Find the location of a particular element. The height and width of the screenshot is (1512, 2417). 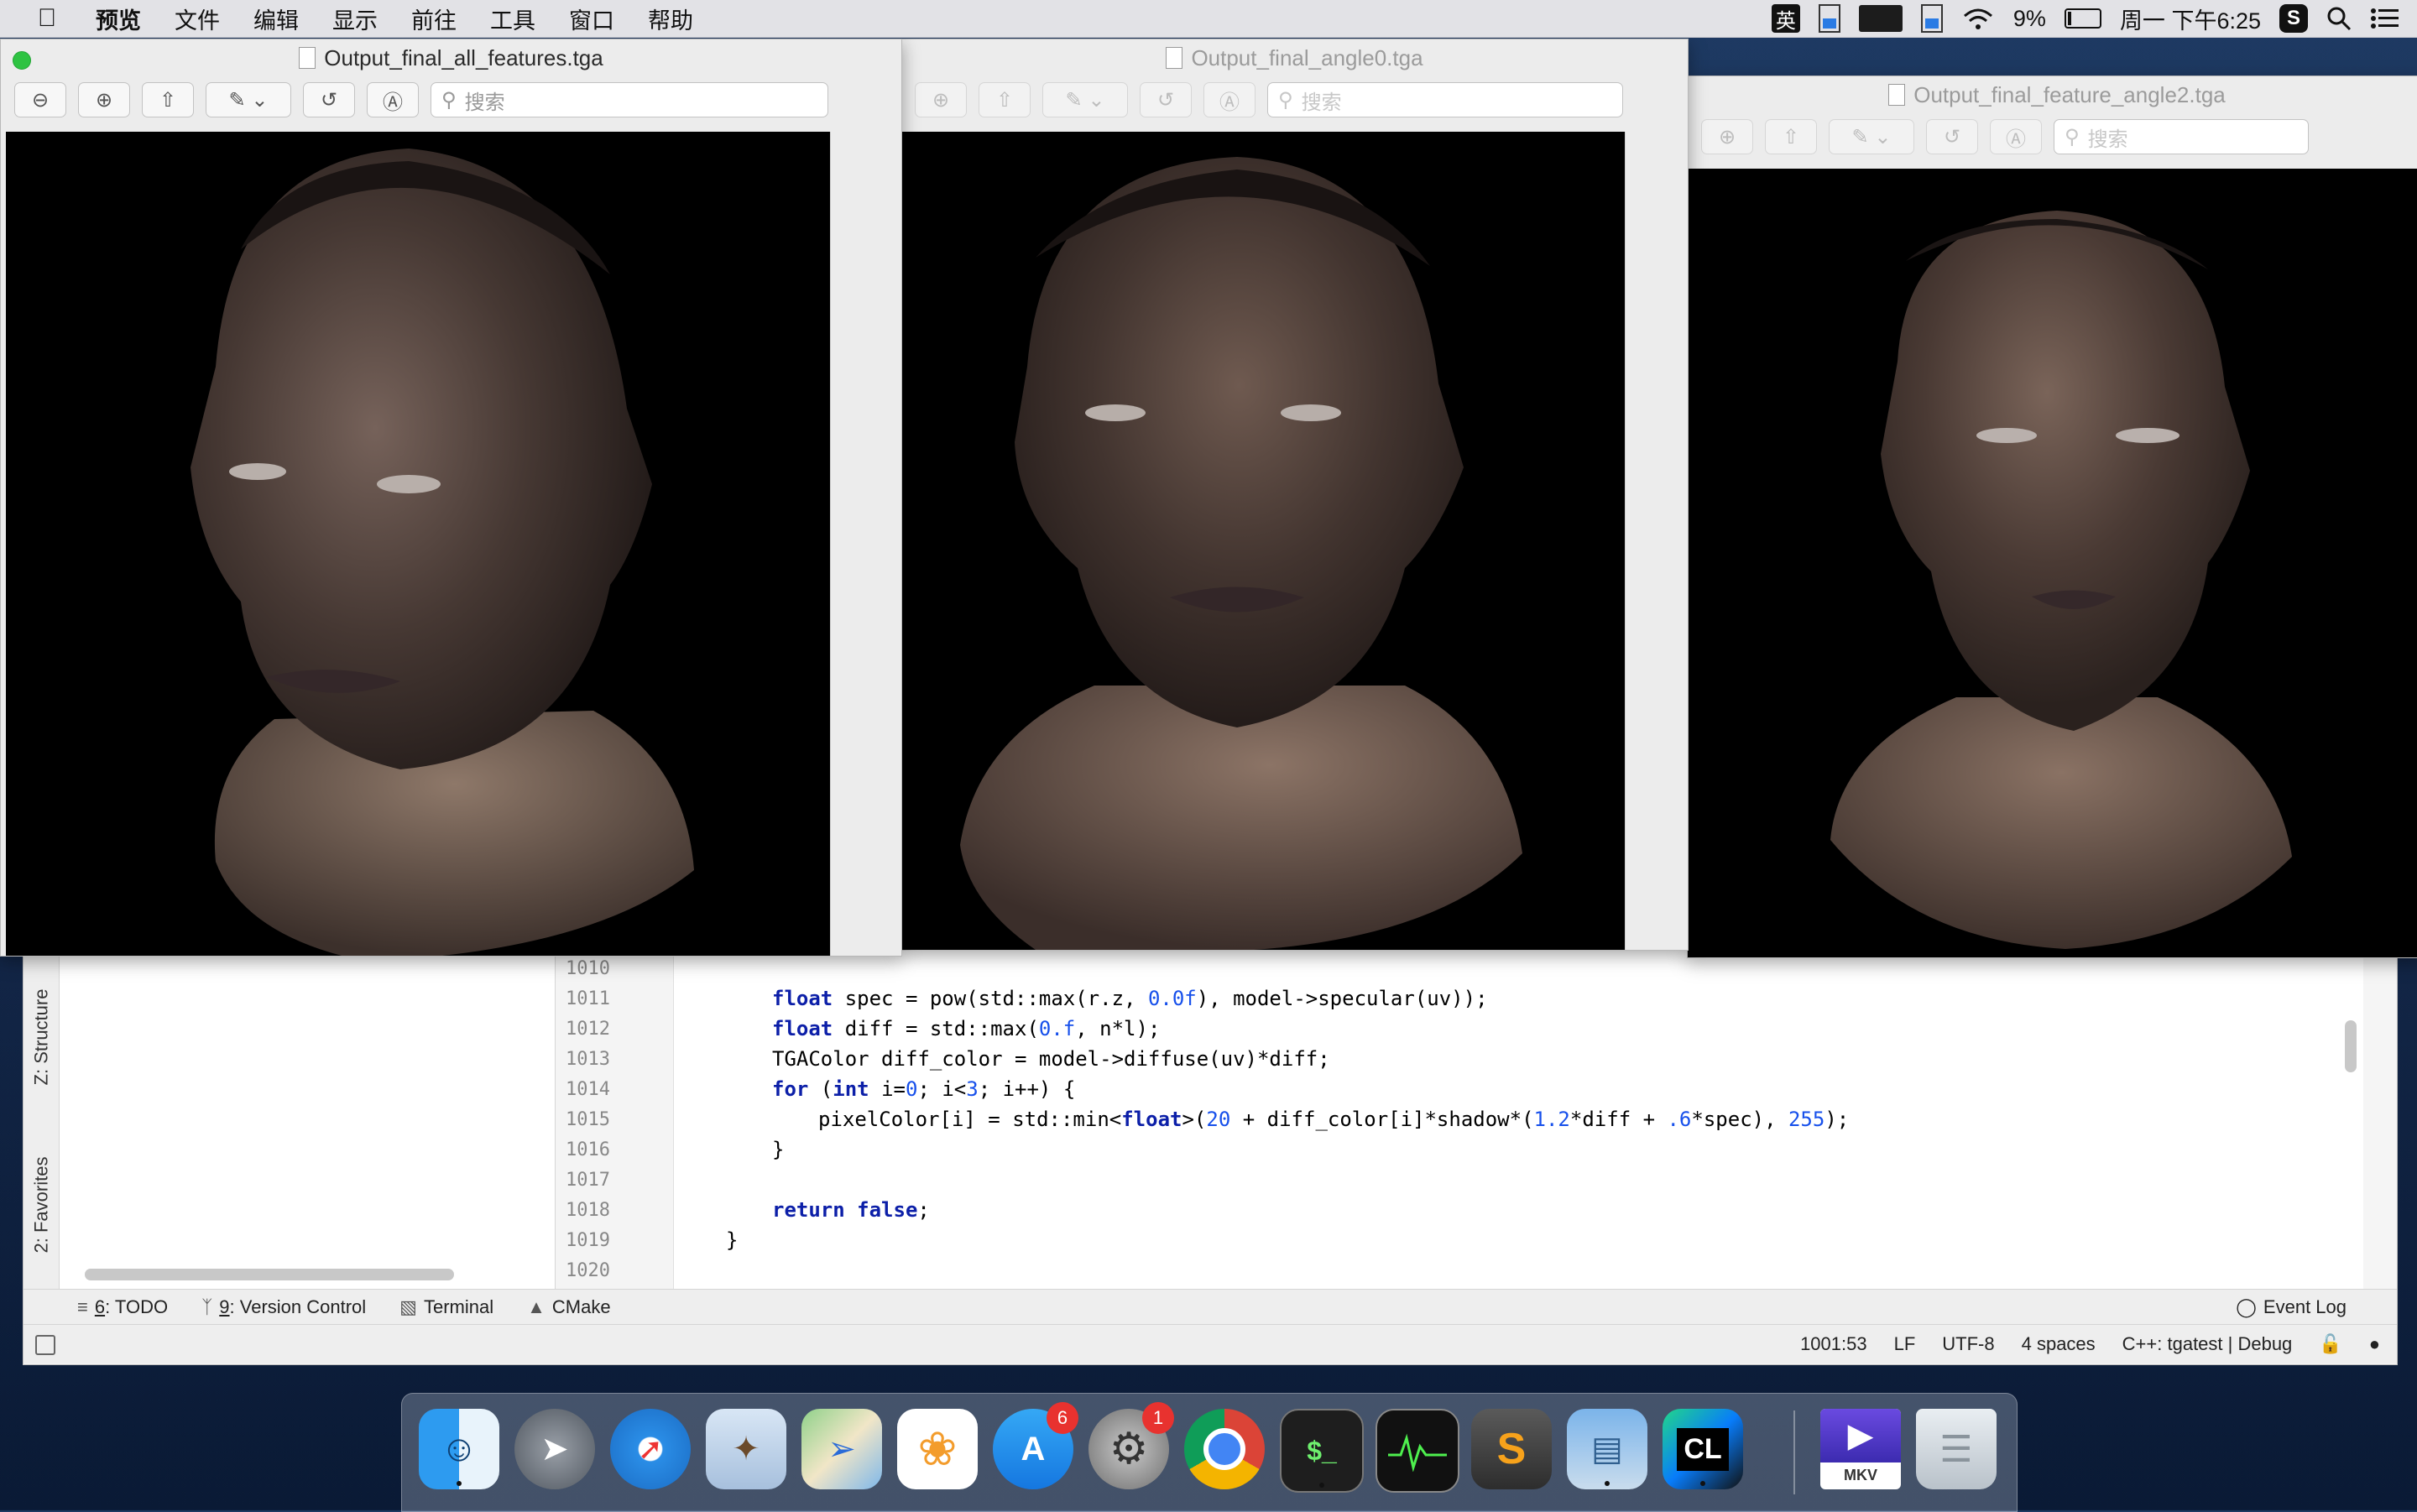

dock-trash: ☰ is located at coordinates (1956, 1449).